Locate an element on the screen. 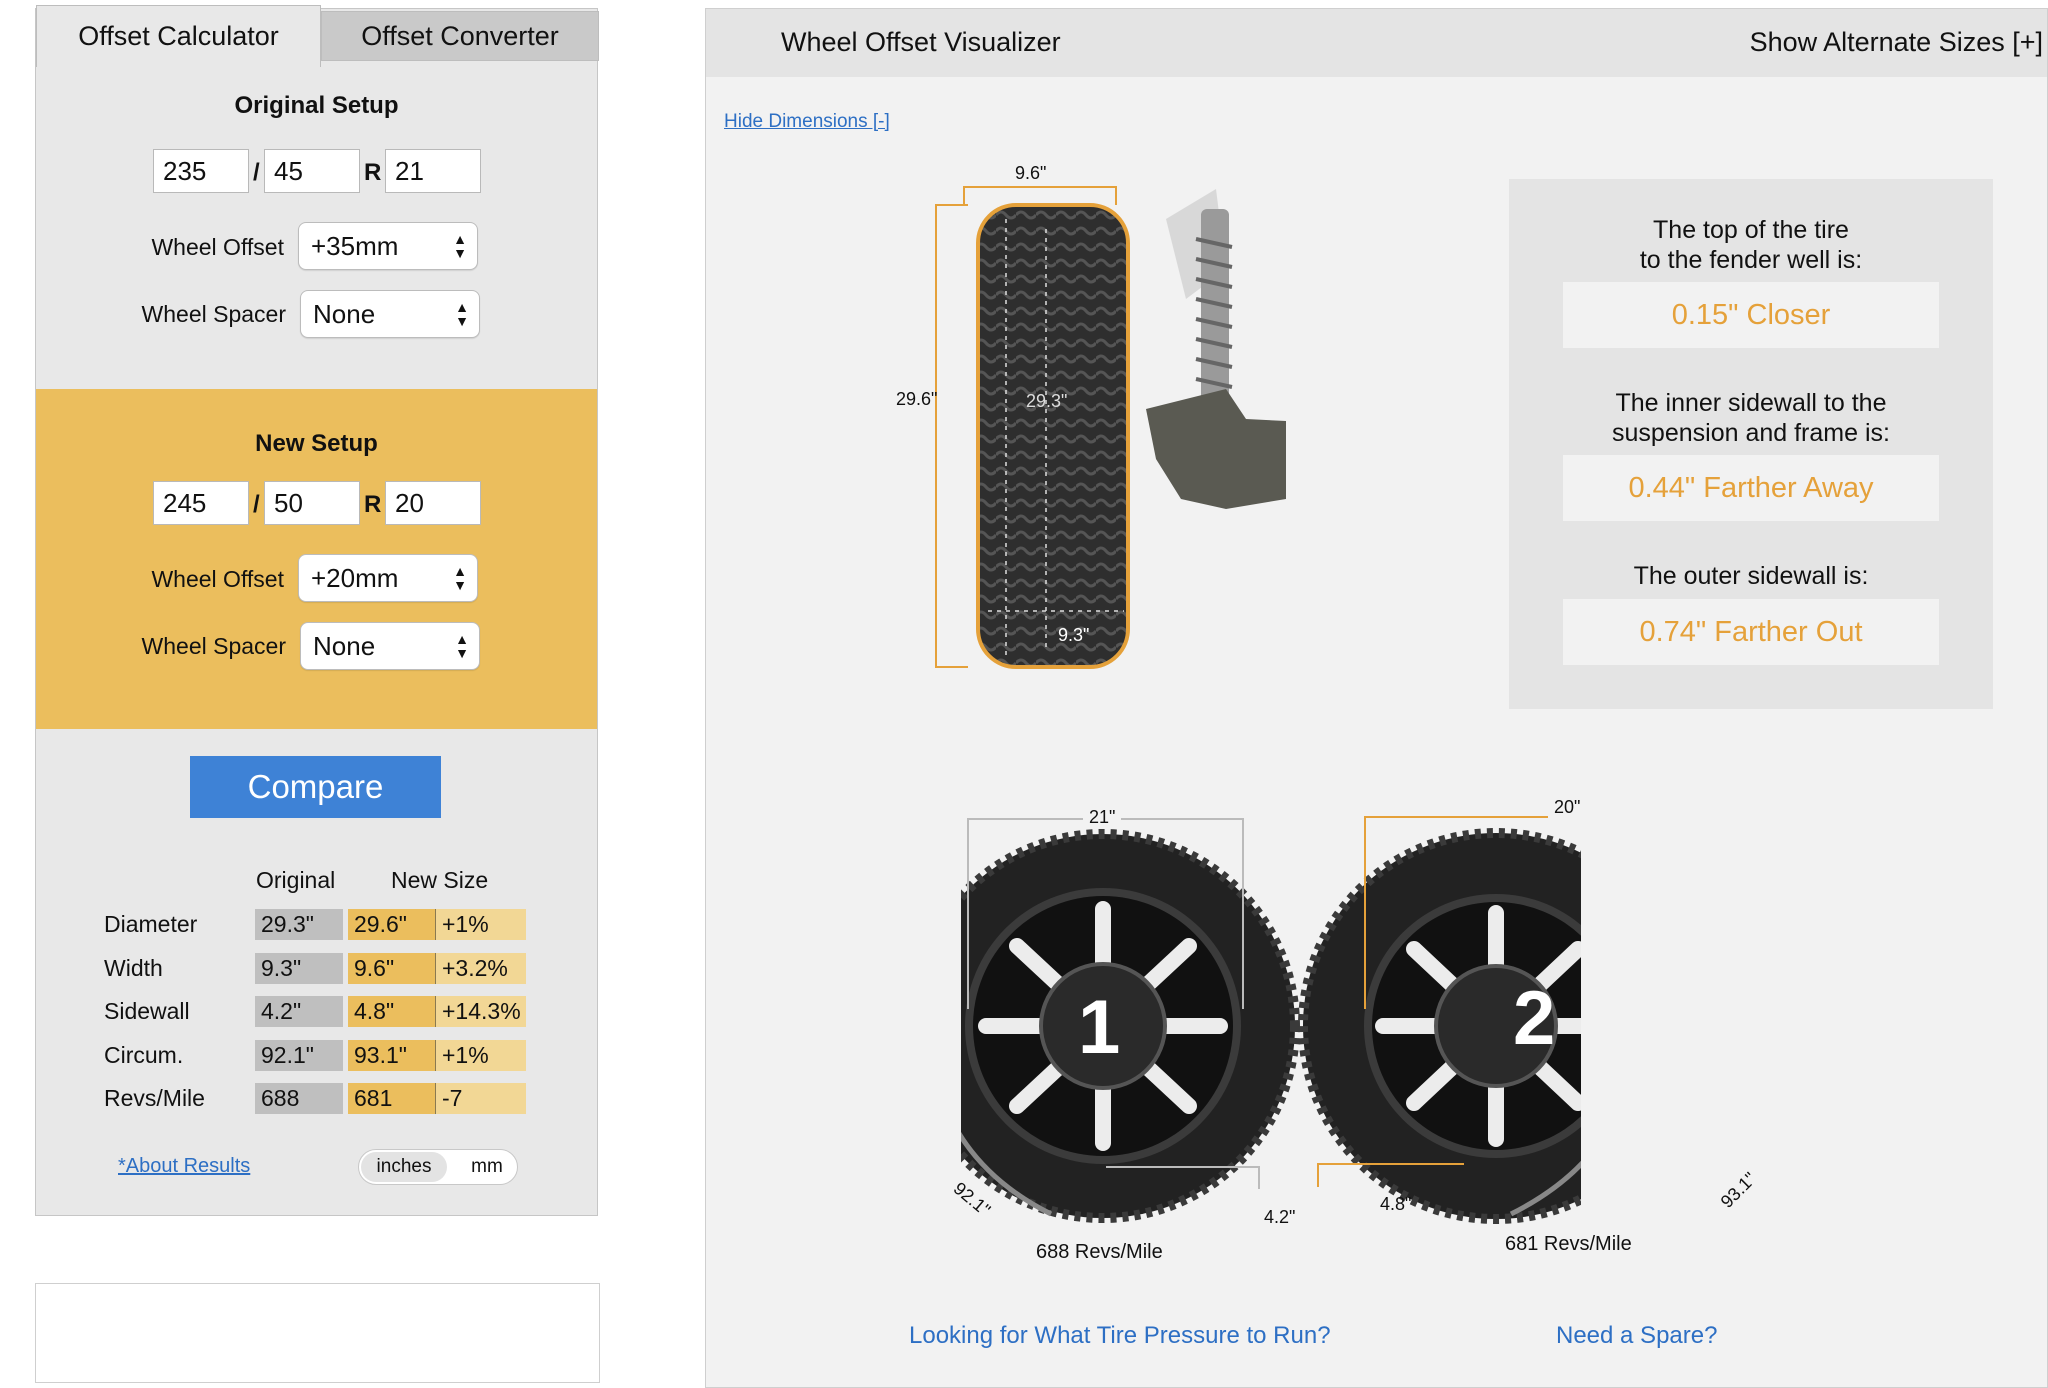 Image resolution: width=2048 pixels, height=1388 pixels. new-width-input: 245 is located at coordinates (201, 503).